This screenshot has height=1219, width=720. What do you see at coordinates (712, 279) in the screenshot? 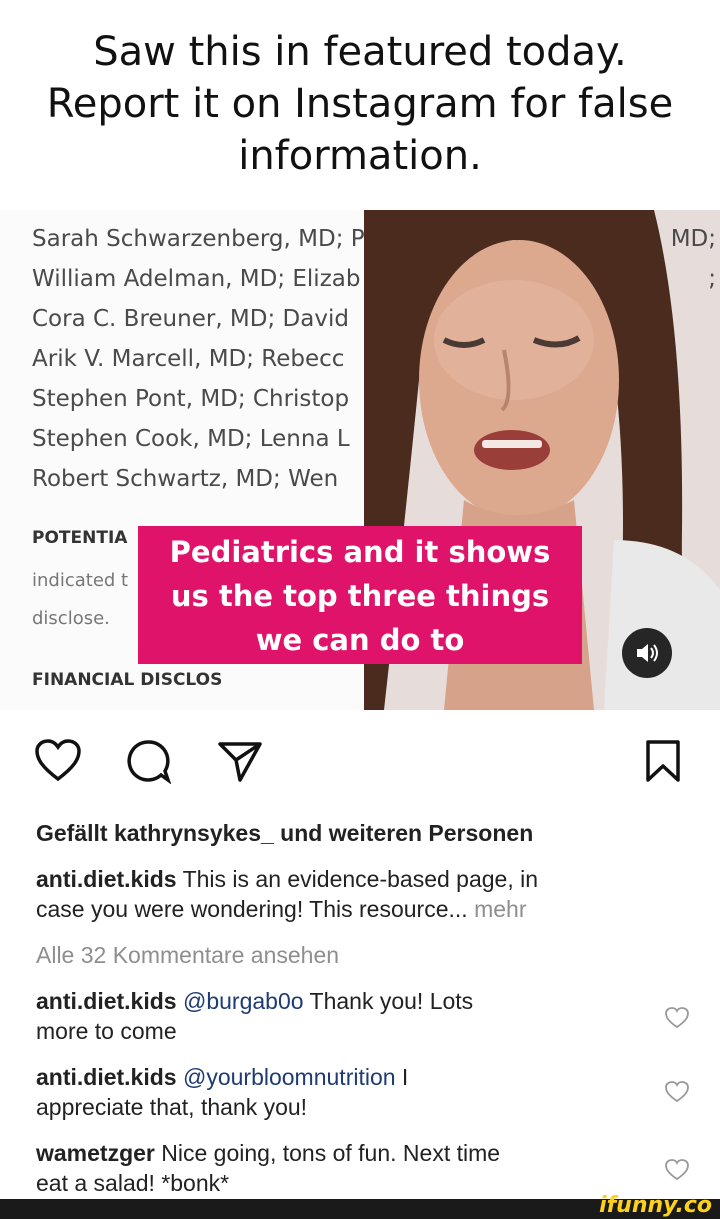
I see `doc-right-text: ;` at bounding box center [712, 279].